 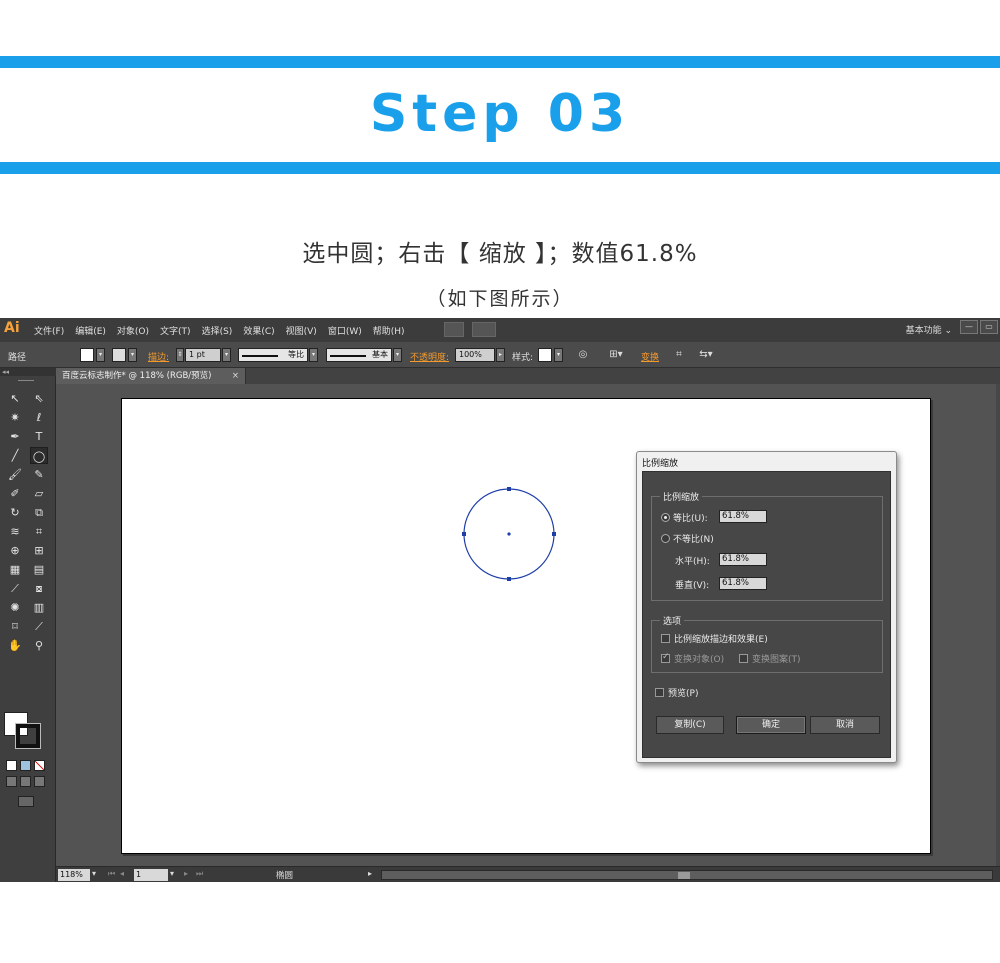 I want to click on anchor-bottom, so click(x=509, y=579).